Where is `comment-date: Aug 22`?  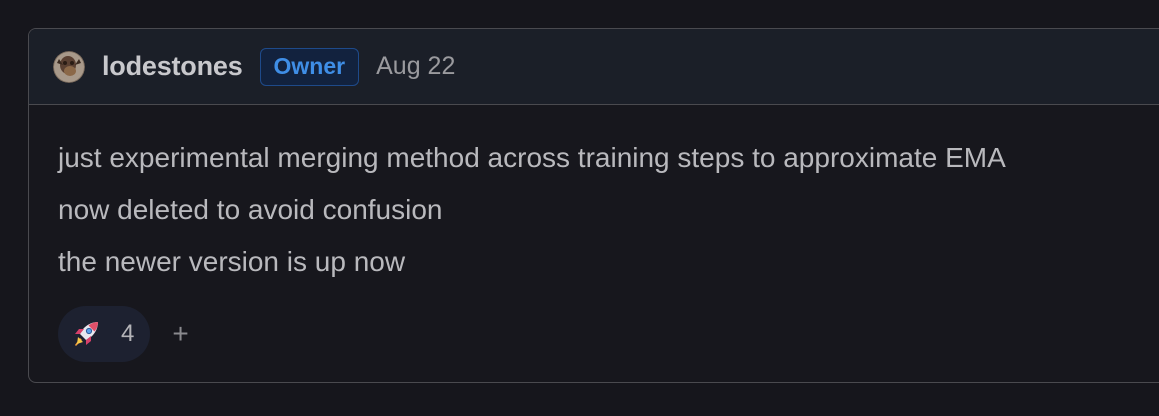 comment-date: Aug 22 is located at coordinates (415, 66).